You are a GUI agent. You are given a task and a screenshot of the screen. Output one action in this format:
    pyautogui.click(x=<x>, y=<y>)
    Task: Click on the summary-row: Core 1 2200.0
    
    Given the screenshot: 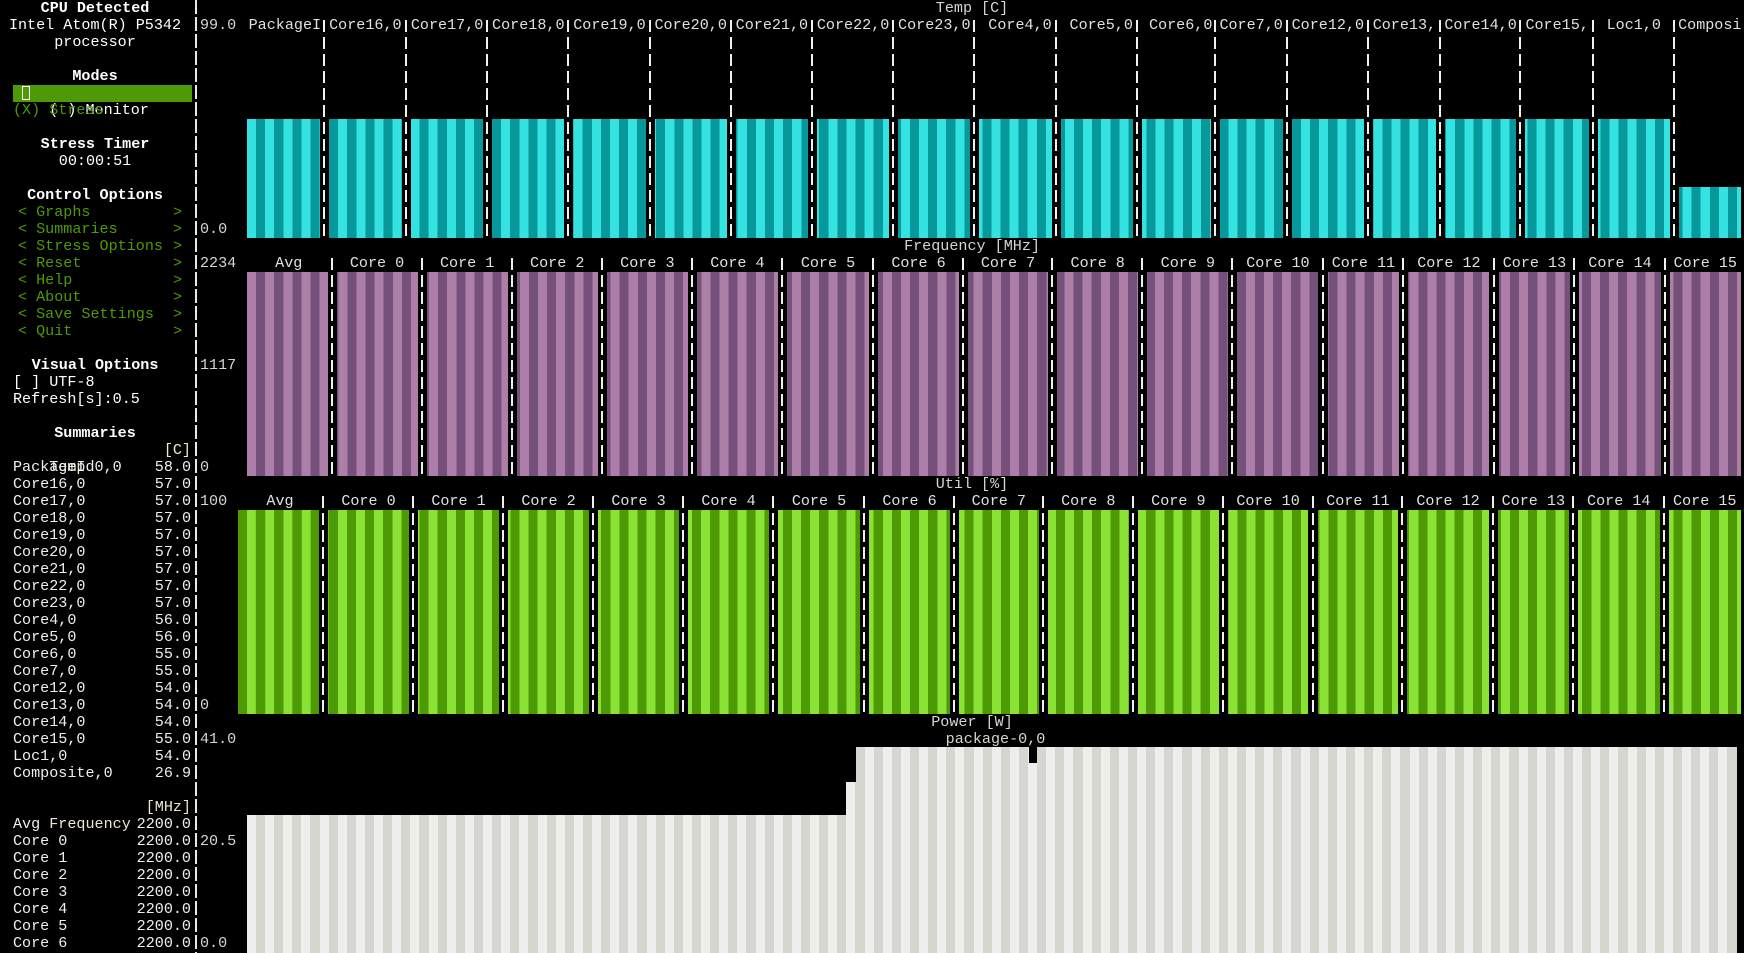 What is the action you would take?
    pyautogui.click(x=102, y=858)
    